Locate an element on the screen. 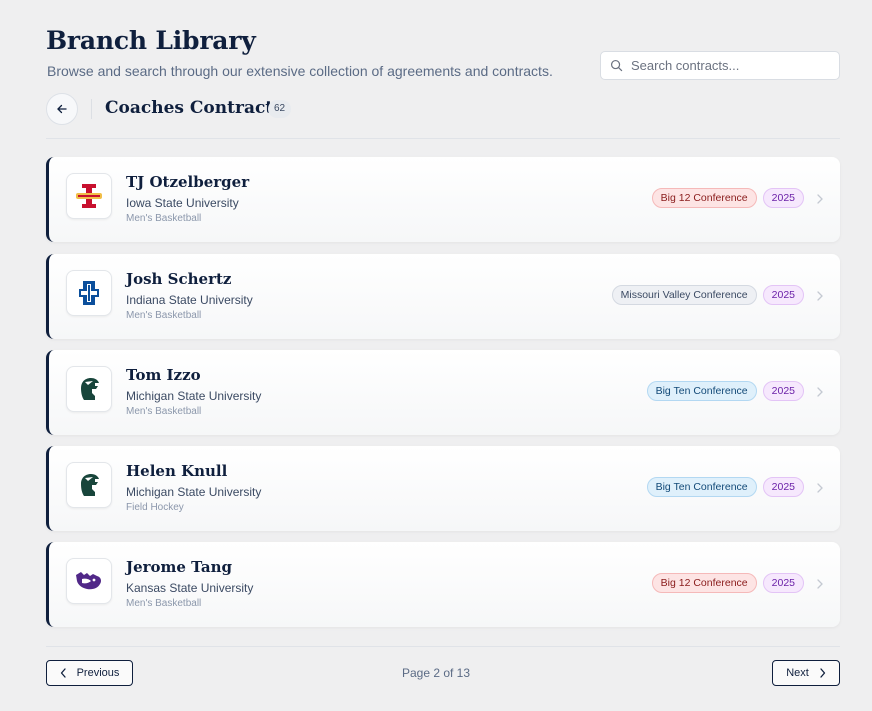 This screenshot has height=711, width=872. search-box is located at coordinates (720, 65).